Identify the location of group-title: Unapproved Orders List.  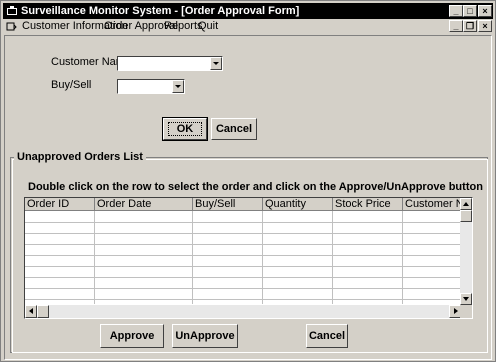
(80, 157).